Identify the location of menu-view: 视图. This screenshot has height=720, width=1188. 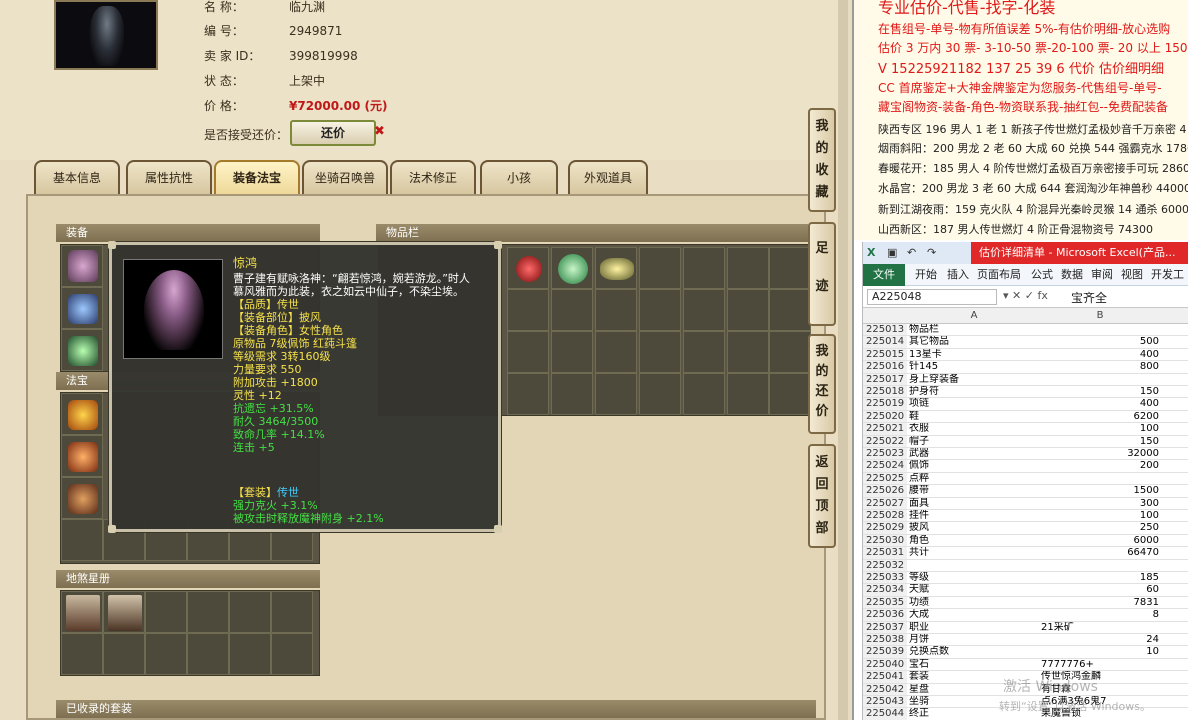
(1132, 275).